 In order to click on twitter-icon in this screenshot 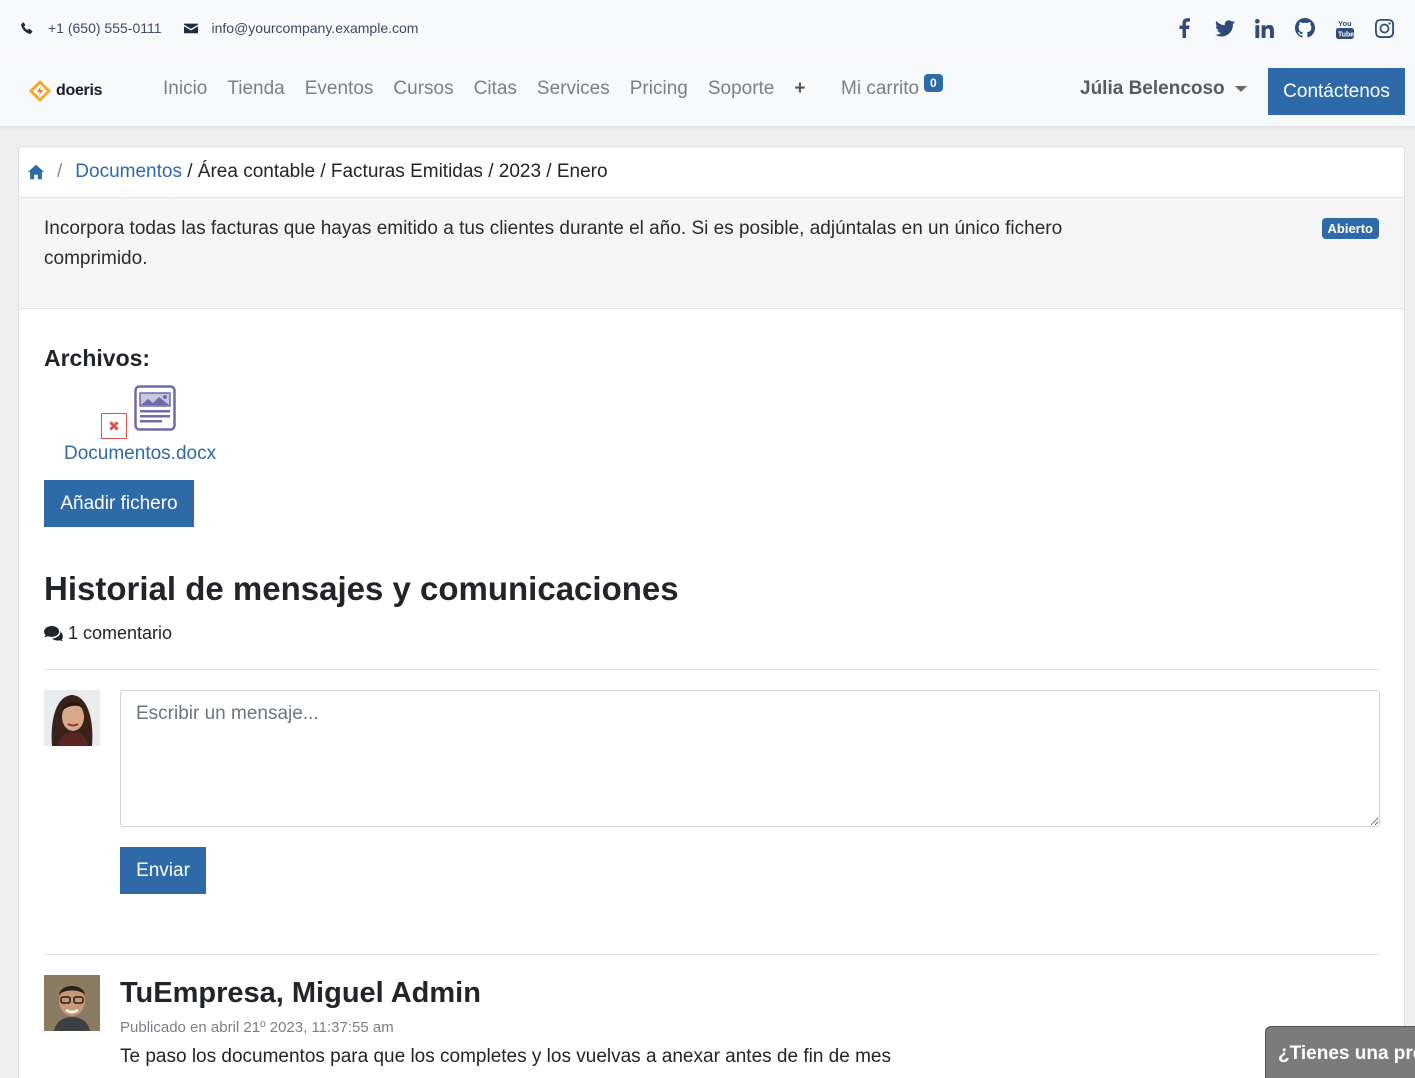, I will do `click(1224, 28)`.